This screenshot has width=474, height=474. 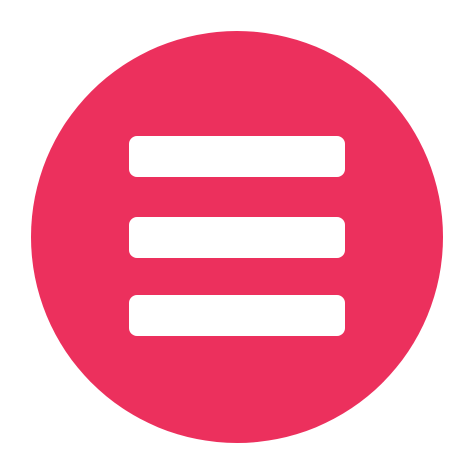 I want to click on menu-bar-top, so click(x=237, y=156).